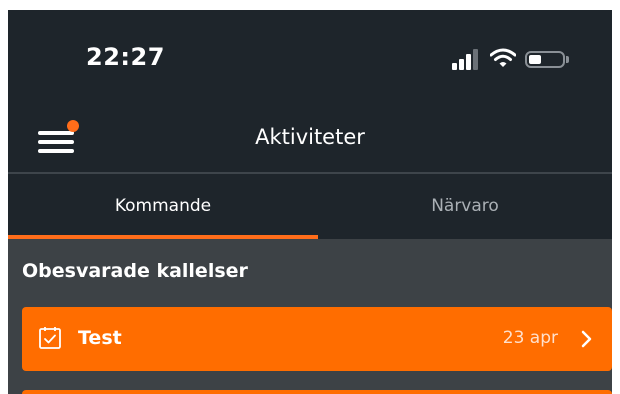  I want to click on chevron-right-icon, so click(586, 339).